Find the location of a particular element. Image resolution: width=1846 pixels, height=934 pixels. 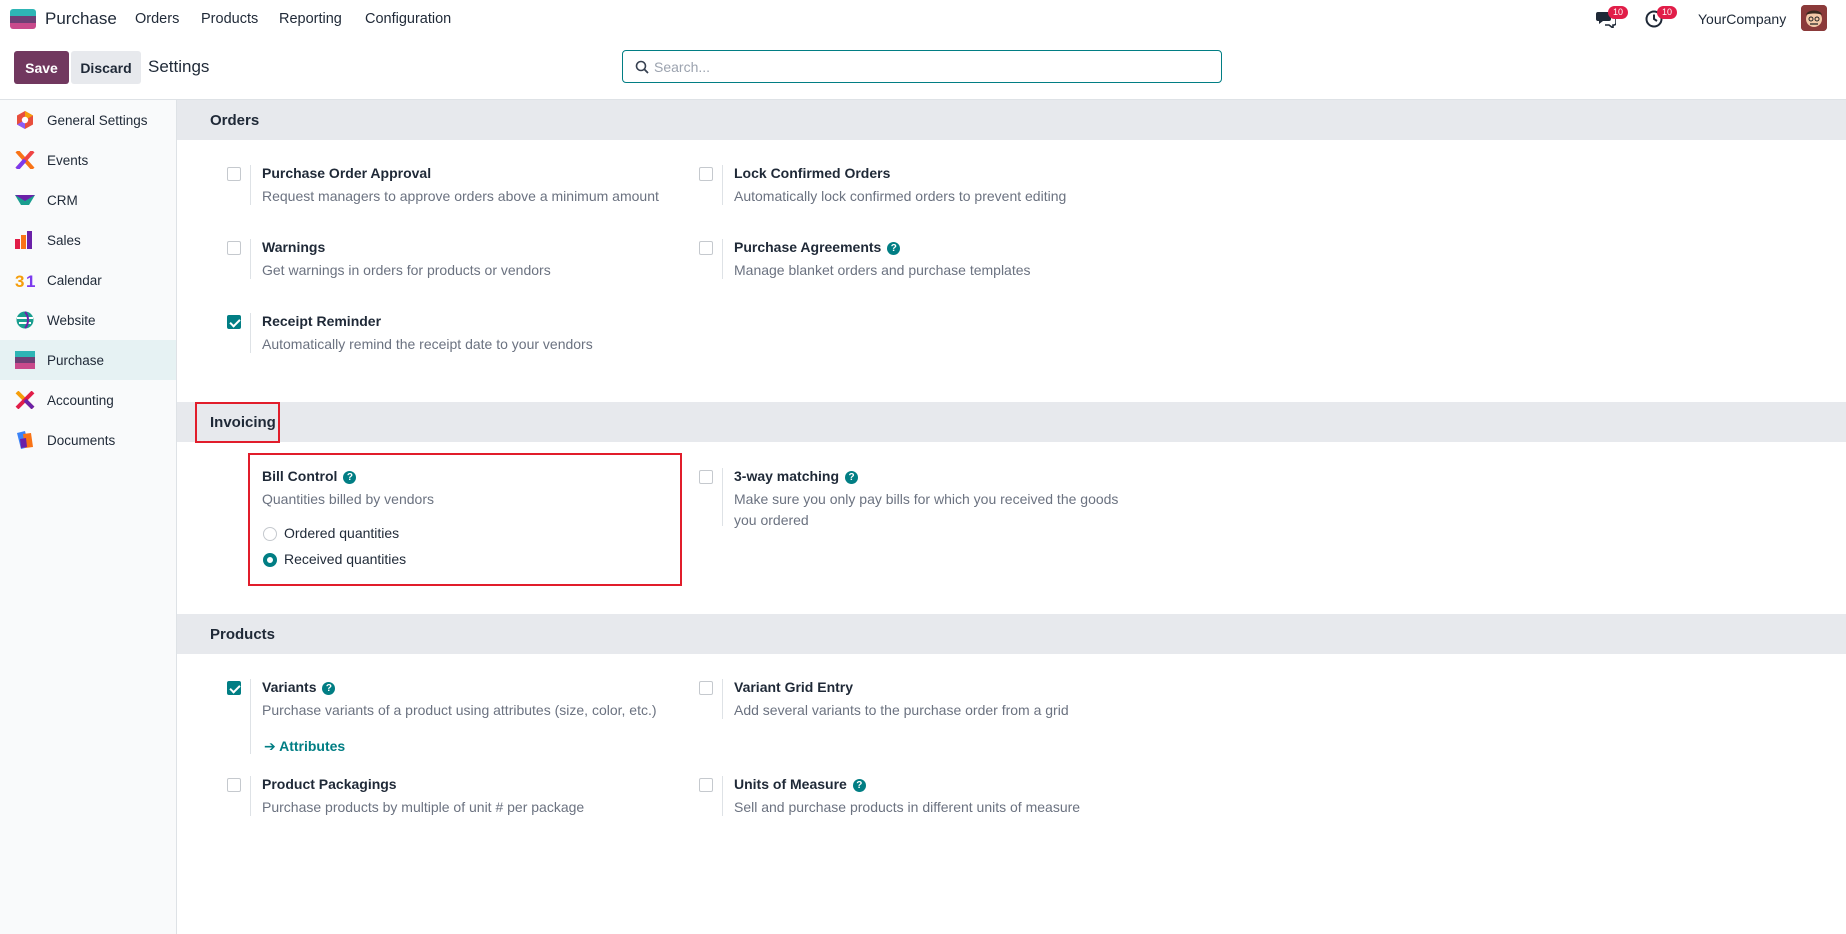

search-input is located at coordinates (929, 67).